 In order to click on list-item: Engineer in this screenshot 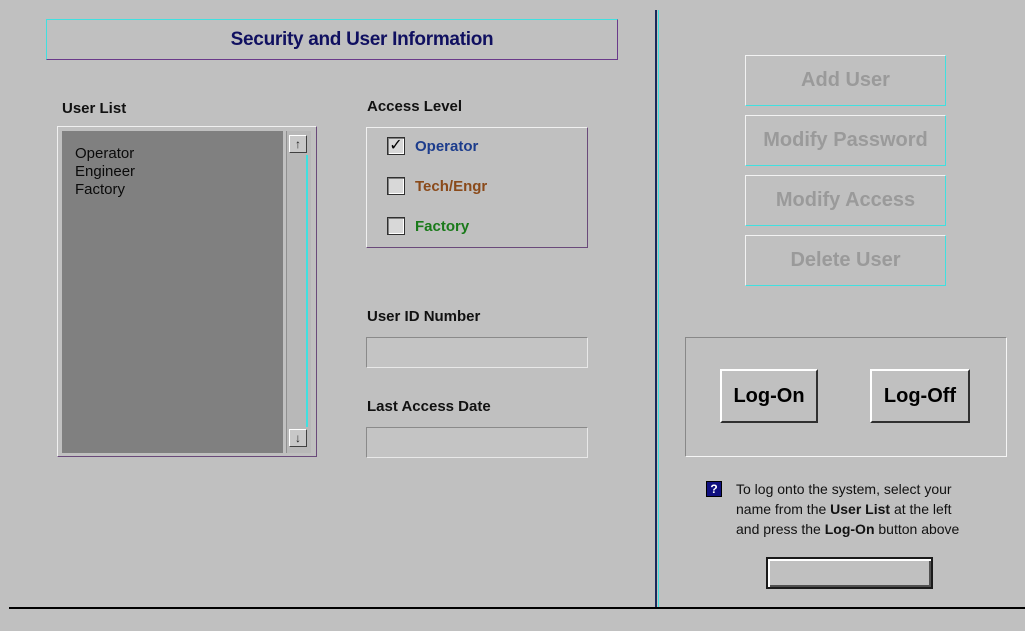, I will do `click(179, 172)`.